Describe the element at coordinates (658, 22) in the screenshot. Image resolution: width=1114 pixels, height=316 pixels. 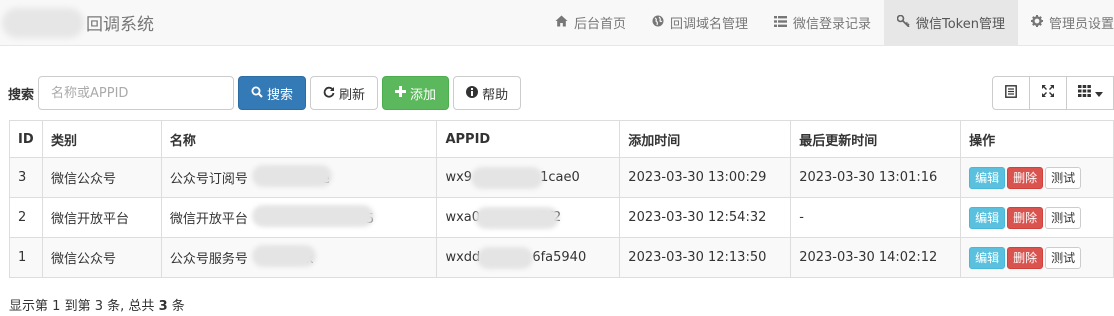
I see `globe-icon` at that location.